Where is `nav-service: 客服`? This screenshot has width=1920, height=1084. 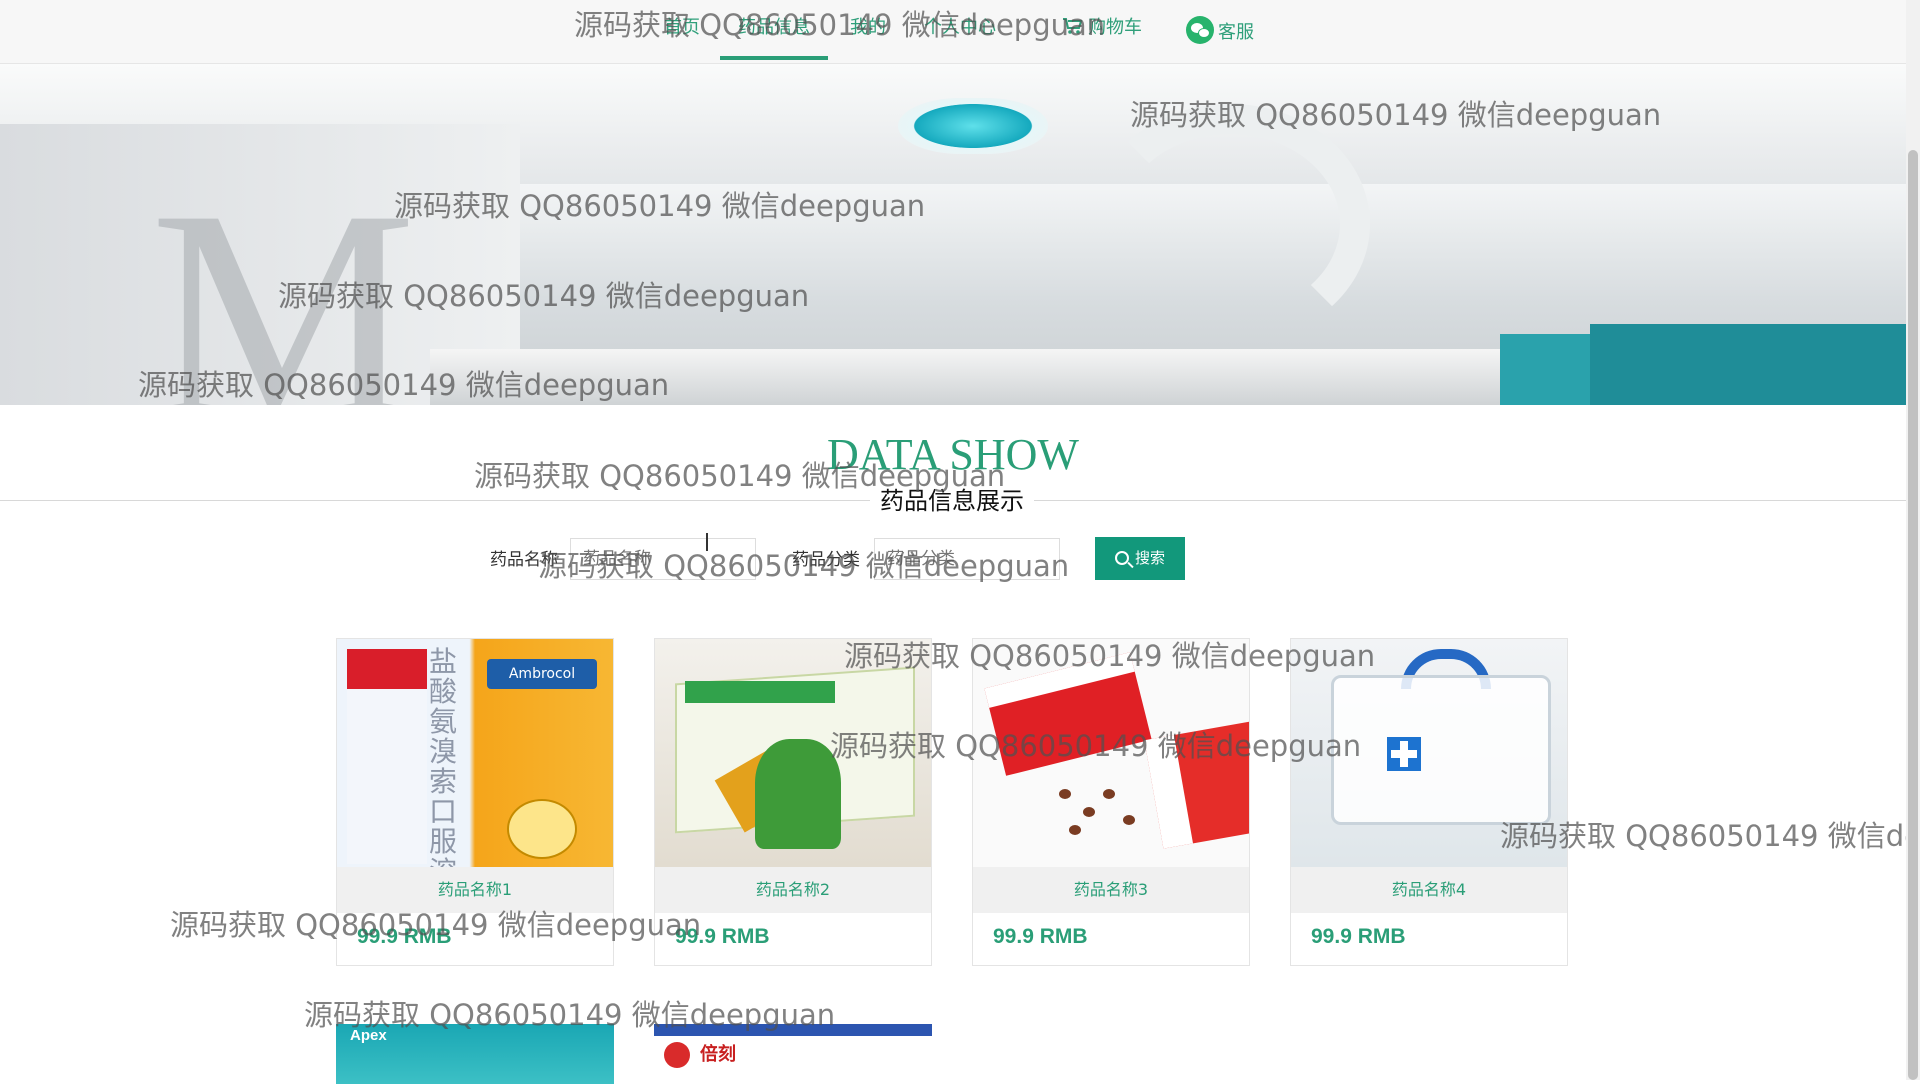 nav-service: 客服 is located at coordinates (1220, 40).